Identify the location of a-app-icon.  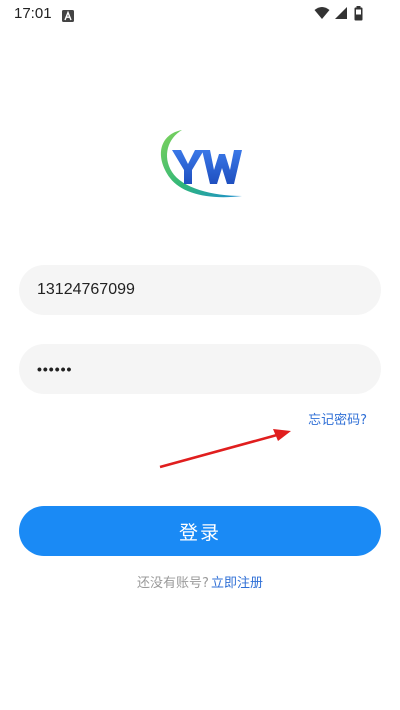
(68, 14).